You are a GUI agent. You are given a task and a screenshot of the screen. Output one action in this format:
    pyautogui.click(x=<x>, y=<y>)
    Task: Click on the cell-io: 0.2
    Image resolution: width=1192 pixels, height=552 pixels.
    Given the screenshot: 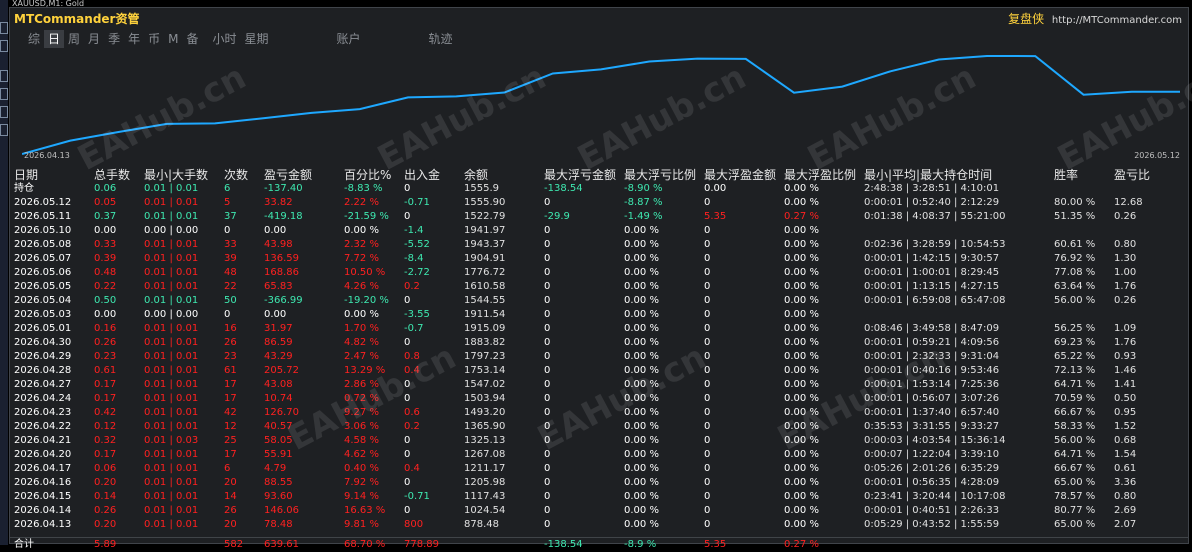 What is the action you would take?
    pyautogui.click(x=412, y=286)
    